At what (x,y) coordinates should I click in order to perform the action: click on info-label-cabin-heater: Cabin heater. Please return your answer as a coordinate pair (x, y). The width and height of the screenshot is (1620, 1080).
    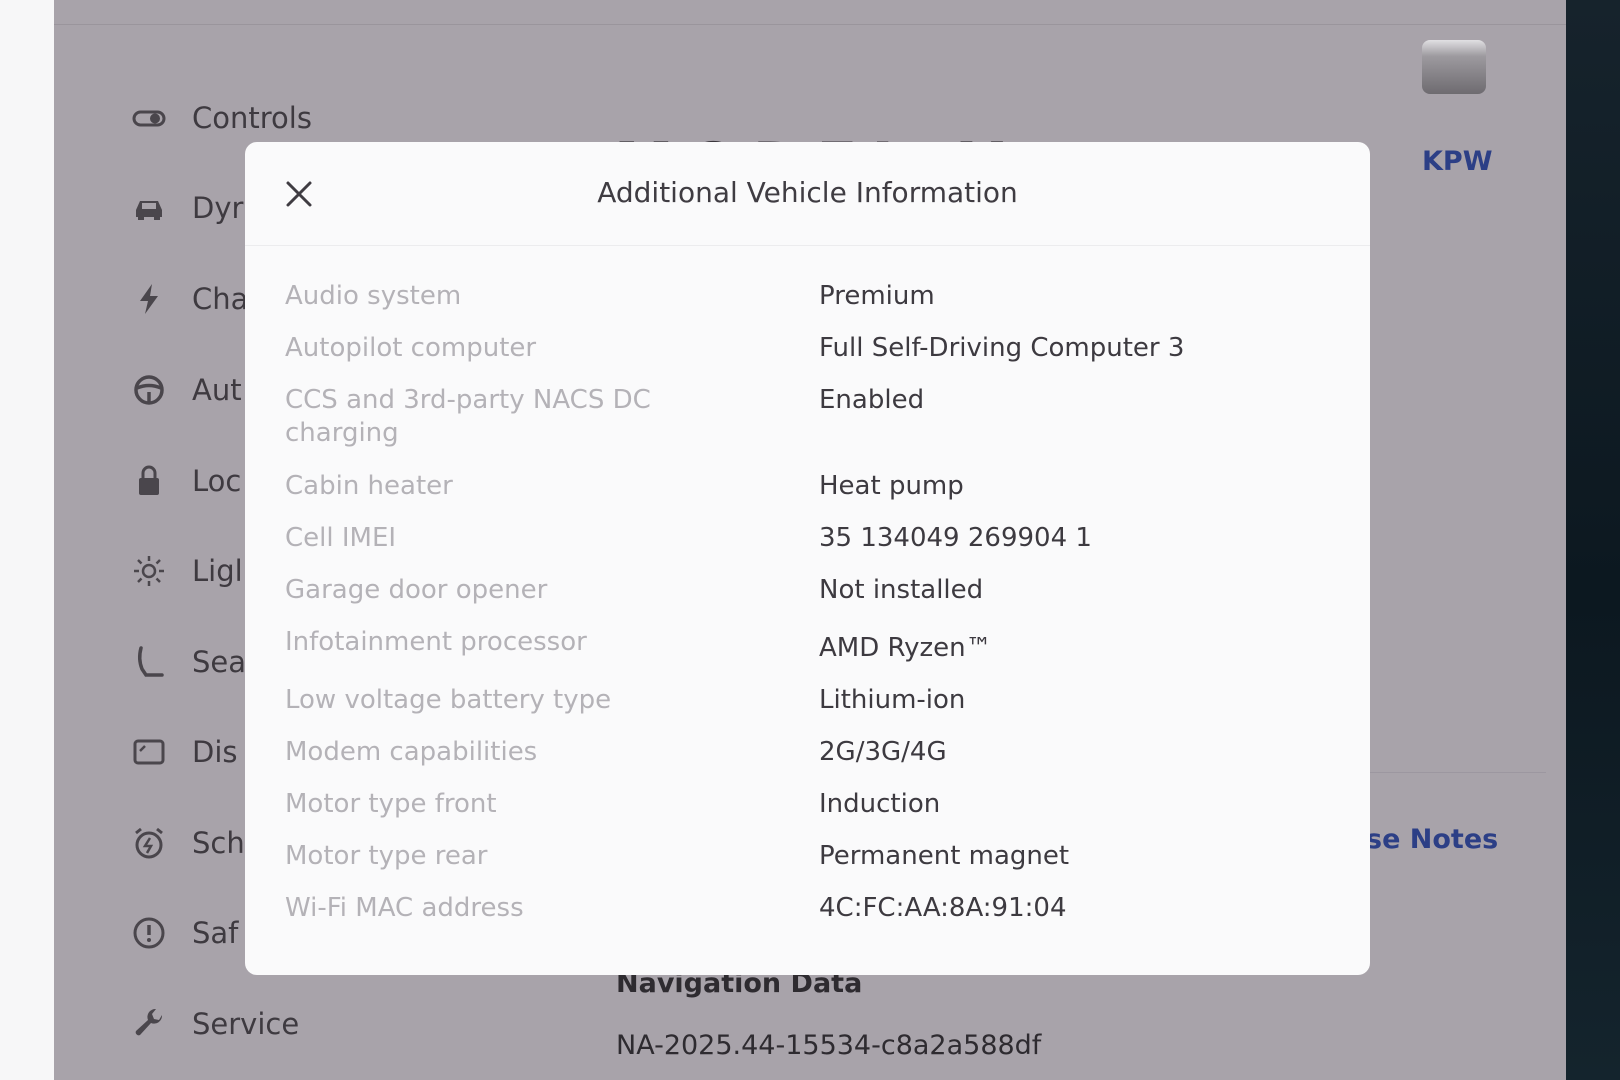
    Looking at the image, I should click on (369, 486).